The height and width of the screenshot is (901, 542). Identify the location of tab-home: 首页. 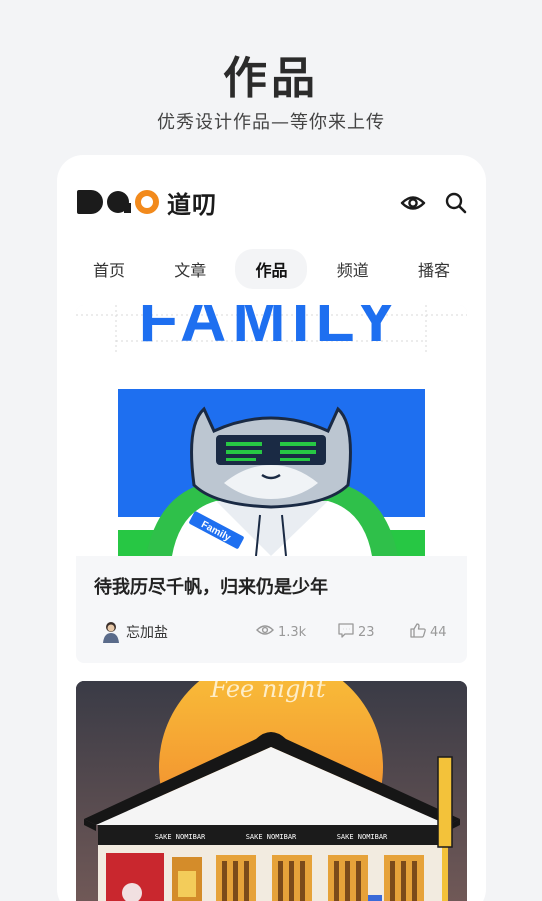
(109, 269).